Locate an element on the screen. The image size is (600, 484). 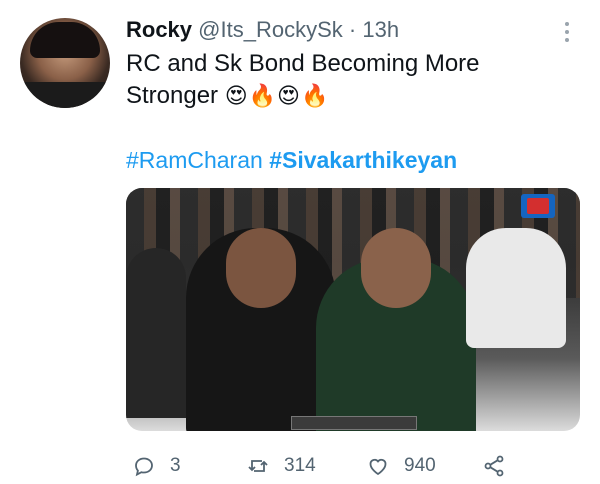
avatar-hair is located at coordinates (65, 40).